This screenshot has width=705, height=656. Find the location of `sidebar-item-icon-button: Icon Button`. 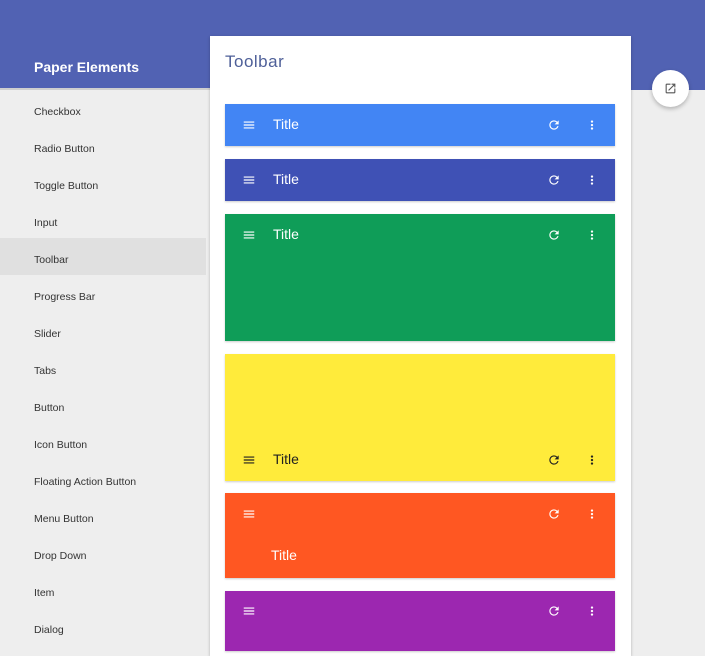

sidebar-item-icon-button: Icon Button is located at coordinates (103, 441).